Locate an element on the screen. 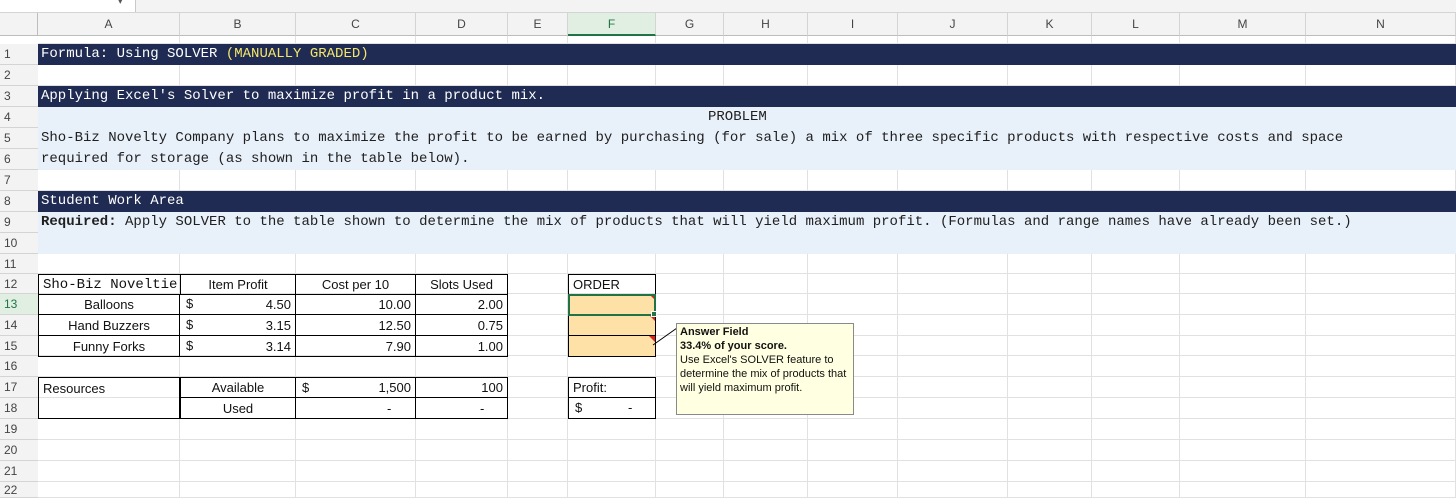 Image resolution: width=1456 pixels, height=498 pixels. required-label: Required: is located at coordinates (79, 222).